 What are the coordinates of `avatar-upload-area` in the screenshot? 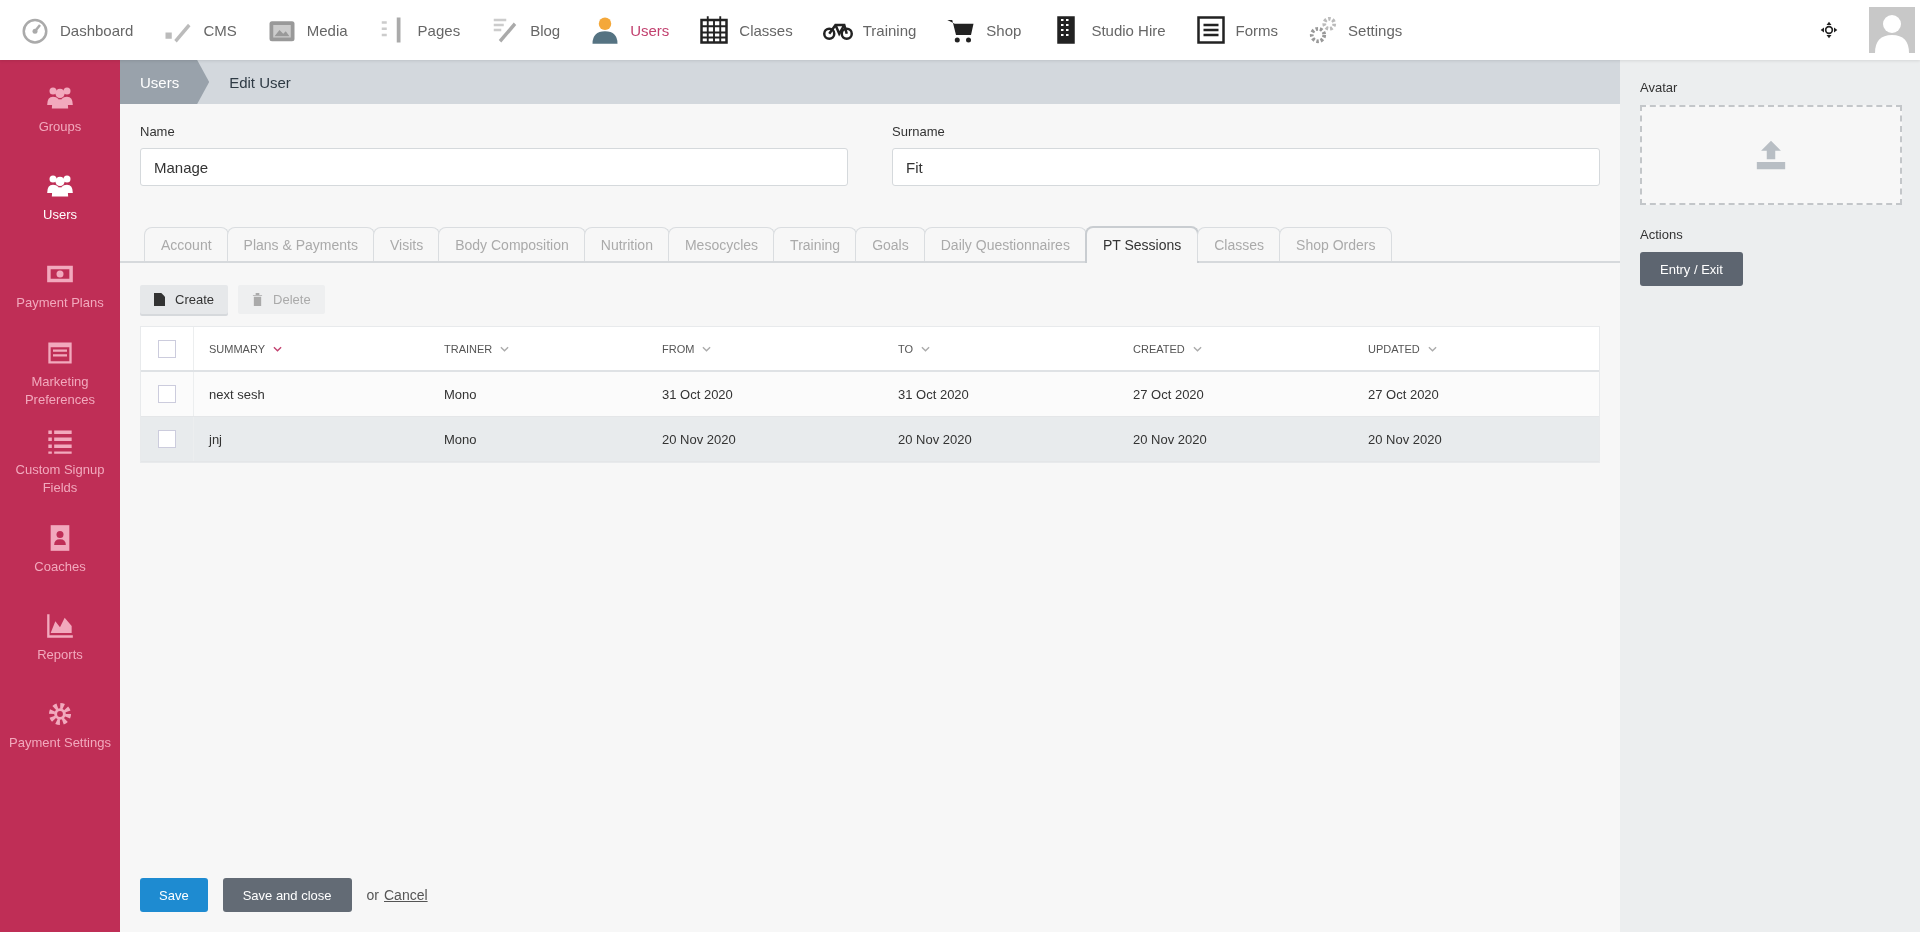 It's located at (1771, 155).